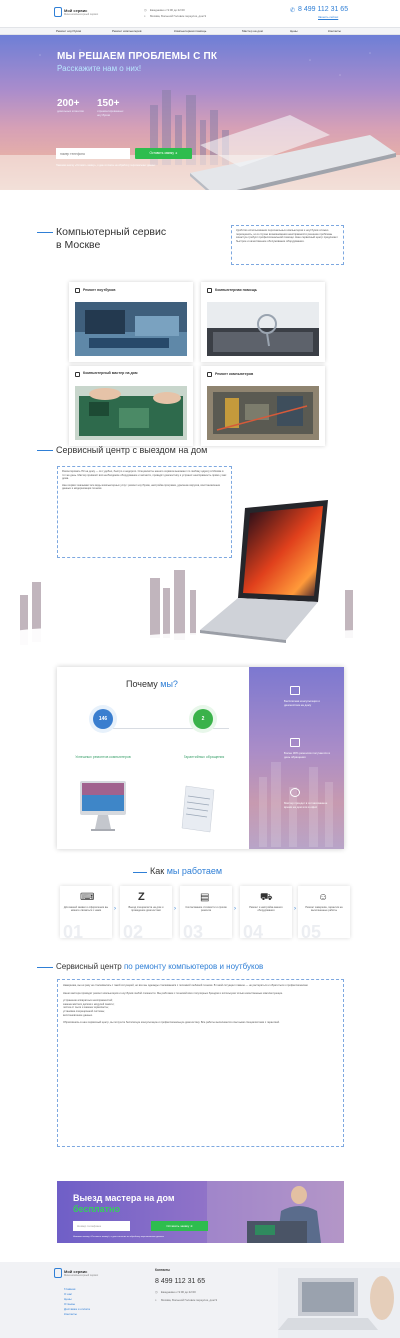  What do you see at coordinates (194, 871) in the screenshot?
I see `how-title-accent: мы работаем` at bounding box center [194, 871].